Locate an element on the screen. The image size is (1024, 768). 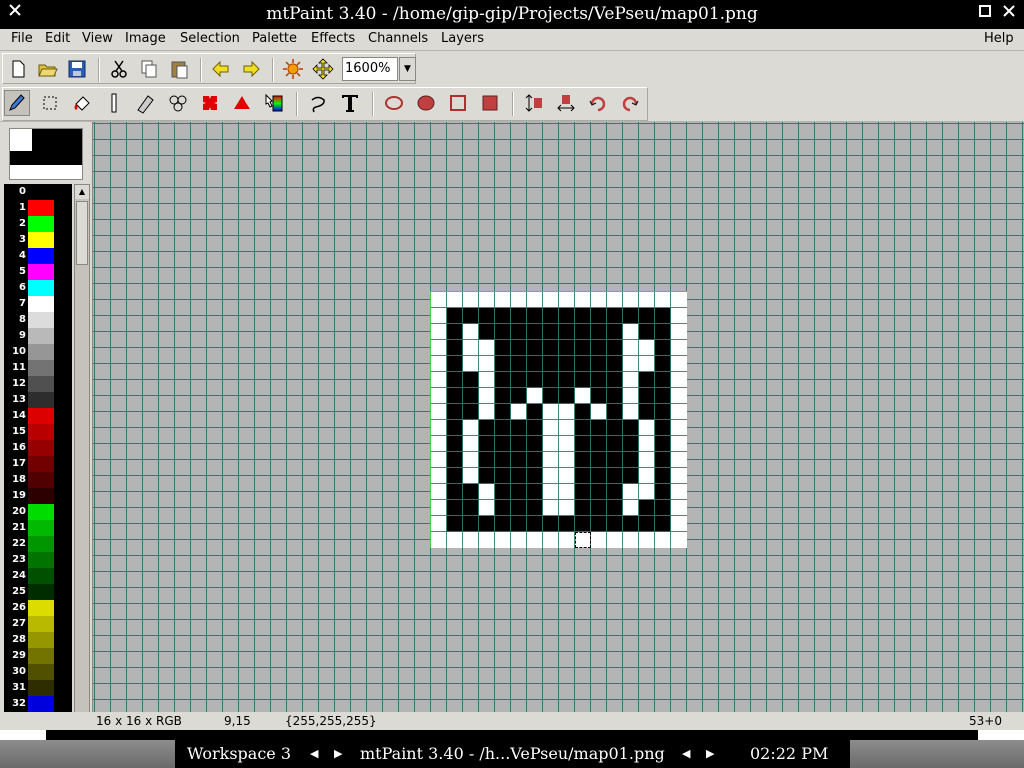
open-icon is located at coordinates (47, 69).